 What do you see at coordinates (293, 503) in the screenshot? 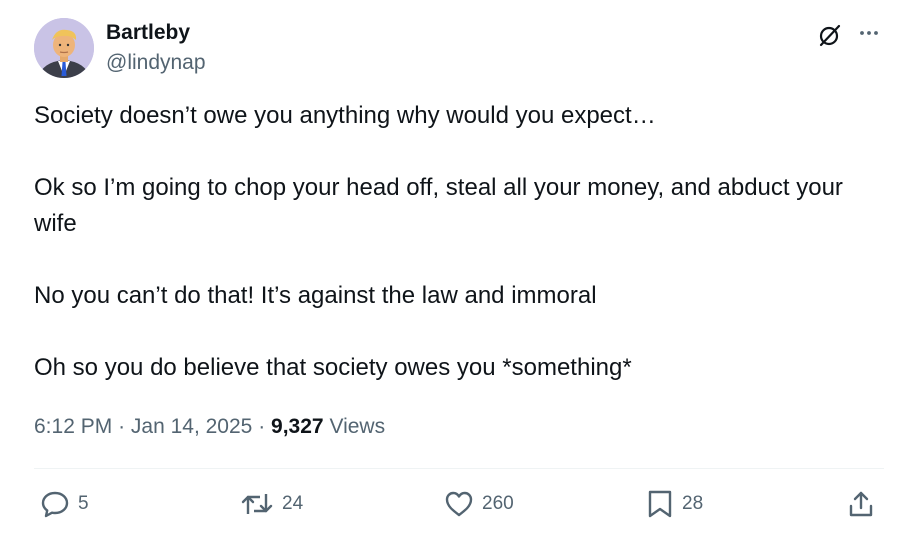
I see `repost-count: 24` at bounding box center [293, 503].